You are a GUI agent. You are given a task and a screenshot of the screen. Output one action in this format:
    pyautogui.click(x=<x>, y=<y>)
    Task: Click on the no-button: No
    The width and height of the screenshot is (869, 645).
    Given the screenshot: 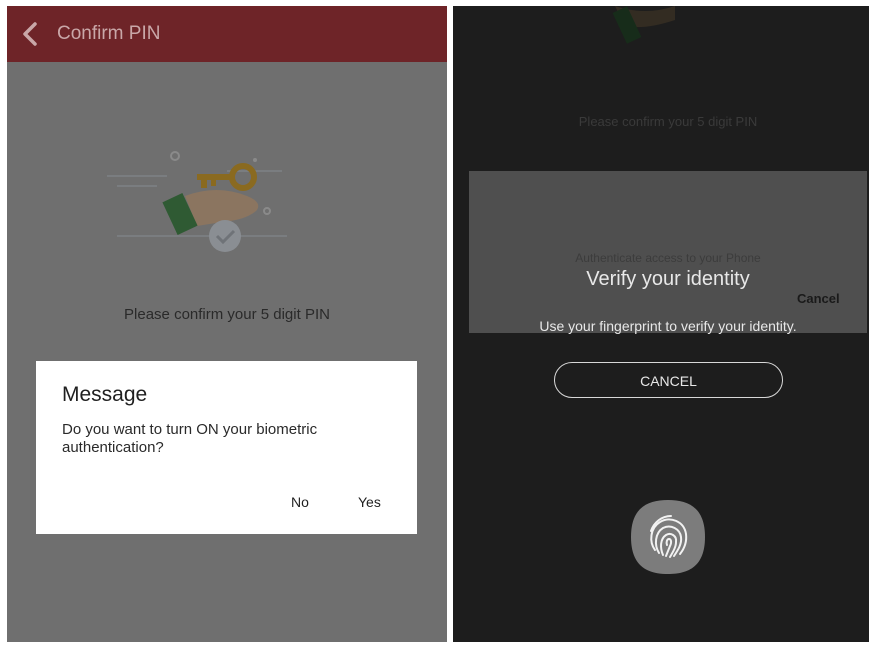 What is the action you would take?
    pyautogui.click(x=300, y=502)
    